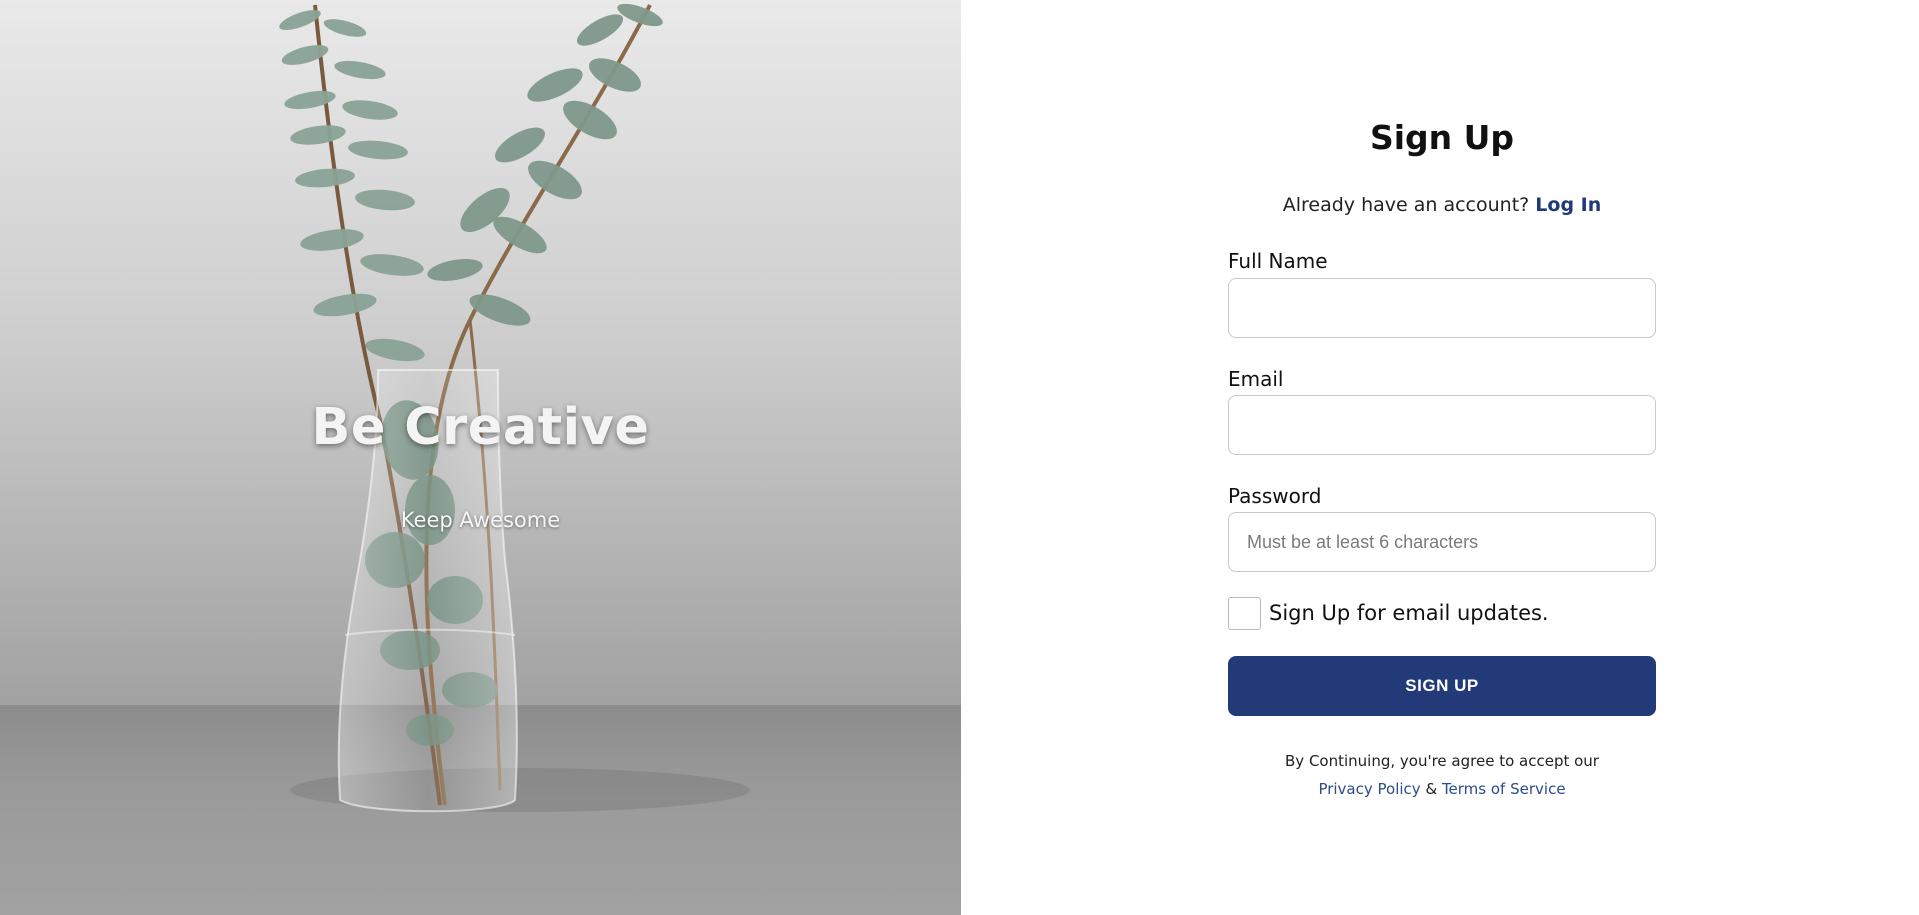 The width and height of the screenshot is (1919, 915). Describe the element at coordinates (1278, 261) in the screenshot. I see `full-name-label: Full Name` at that location.